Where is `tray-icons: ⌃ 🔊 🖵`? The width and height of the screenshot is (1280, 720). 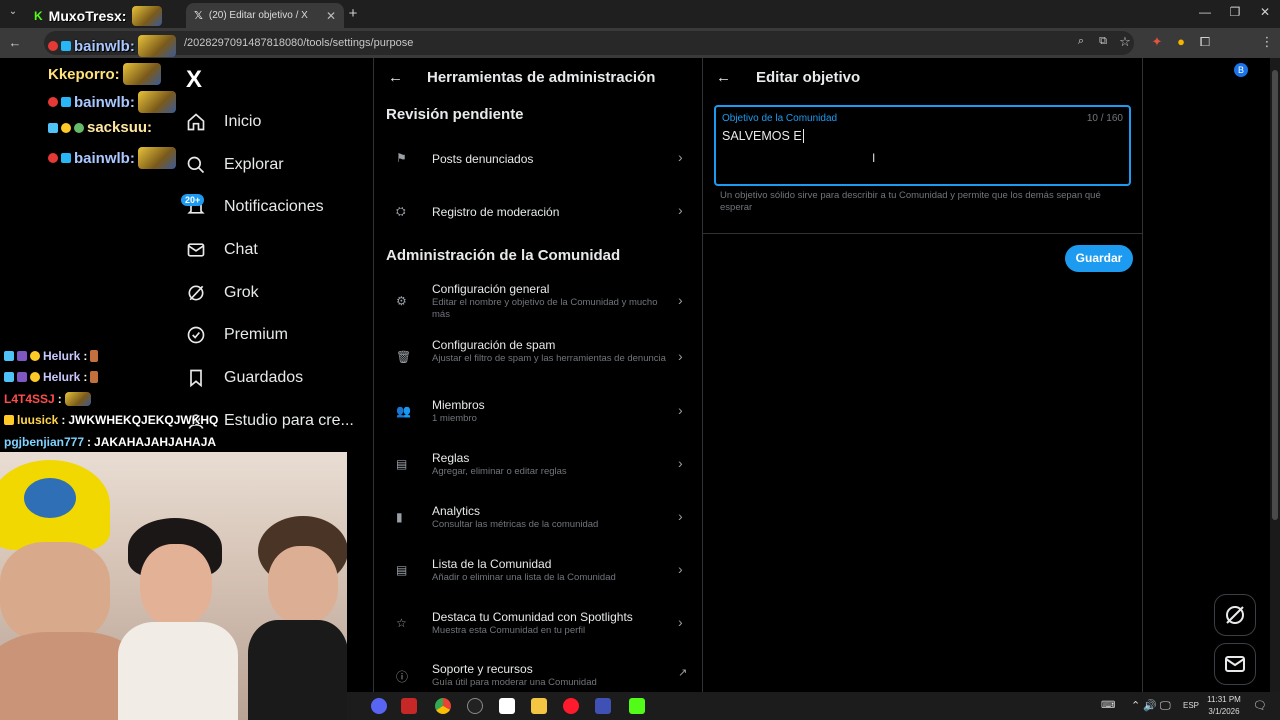 tray-icons: ⌃ 🔊 🖵 is located at coordinates (1151, 706).